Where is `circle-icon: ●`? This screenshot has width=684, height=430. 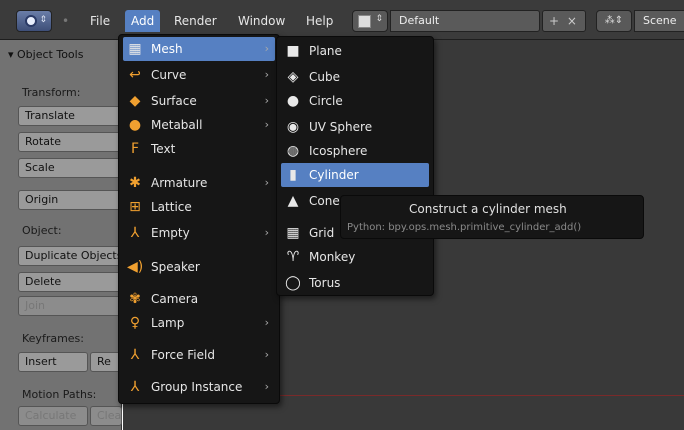
circle-icon: ● is located at coordinates (293, 101).